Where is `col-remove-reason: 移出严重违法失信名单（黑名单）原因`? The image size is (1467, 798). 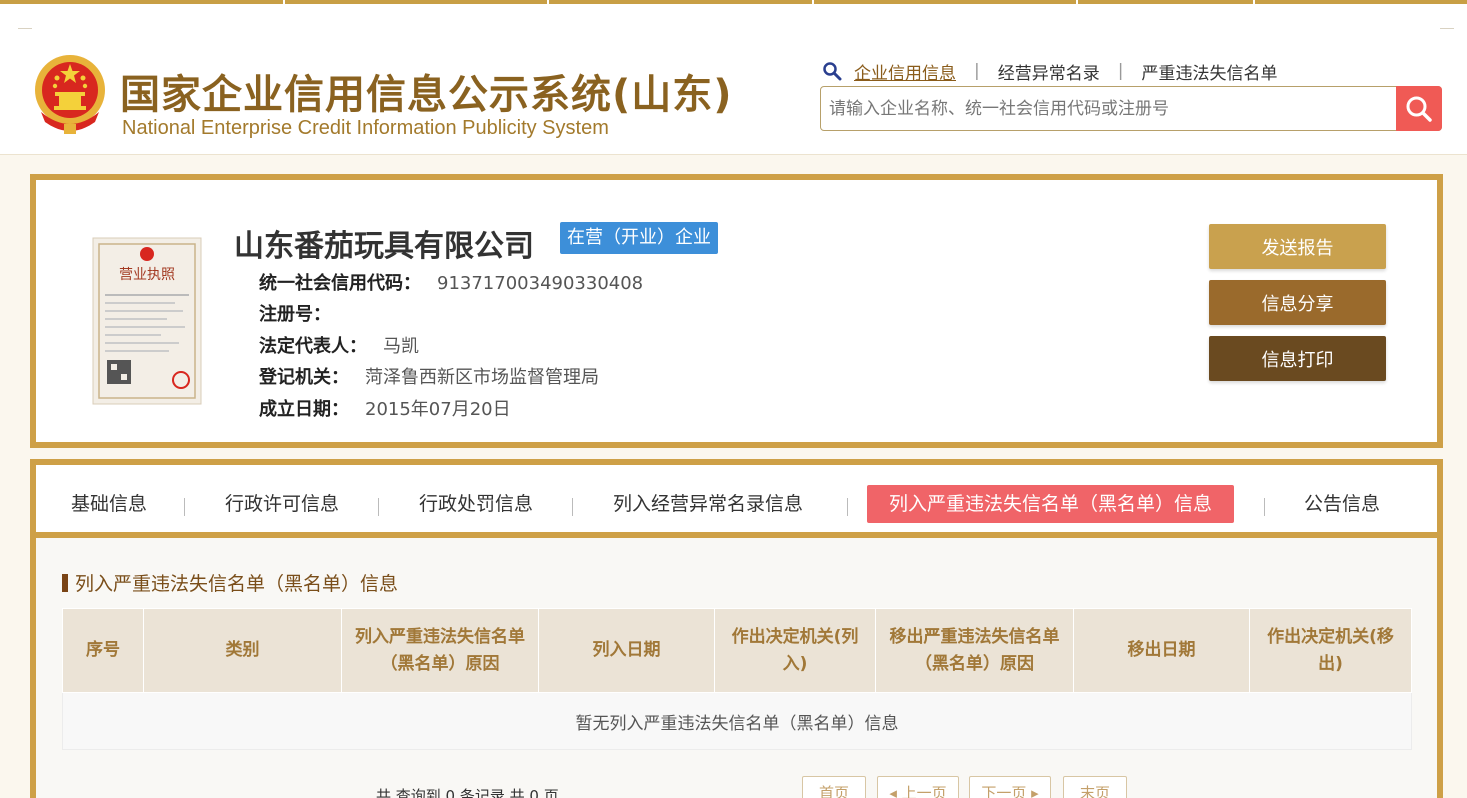
col-remove-reason: 移出严重违法失信名单（黑名单）原因 is located at coordinates (974, 650).